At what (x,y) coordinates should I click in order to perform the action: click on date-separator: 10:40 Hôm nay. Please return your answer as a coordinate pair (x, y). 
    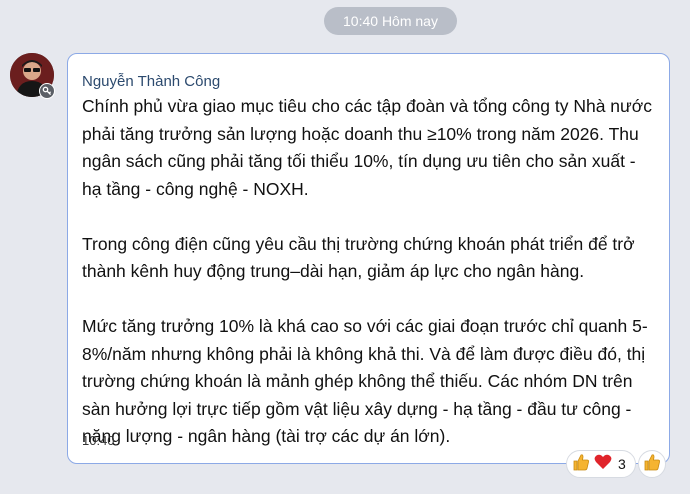
    Looking at the image, I should click on (390, 21).